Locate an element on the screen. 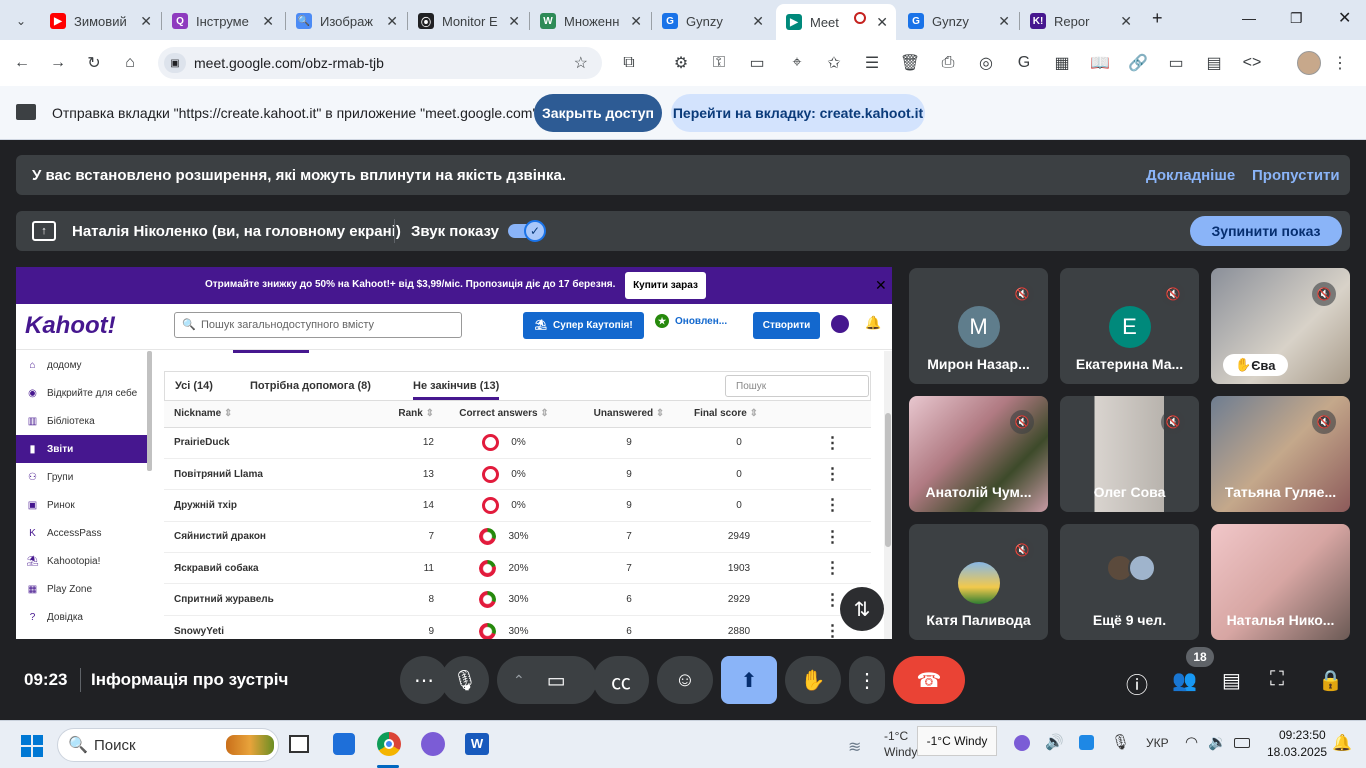  minimize-icon: — is located at coordinates (1249, 18).